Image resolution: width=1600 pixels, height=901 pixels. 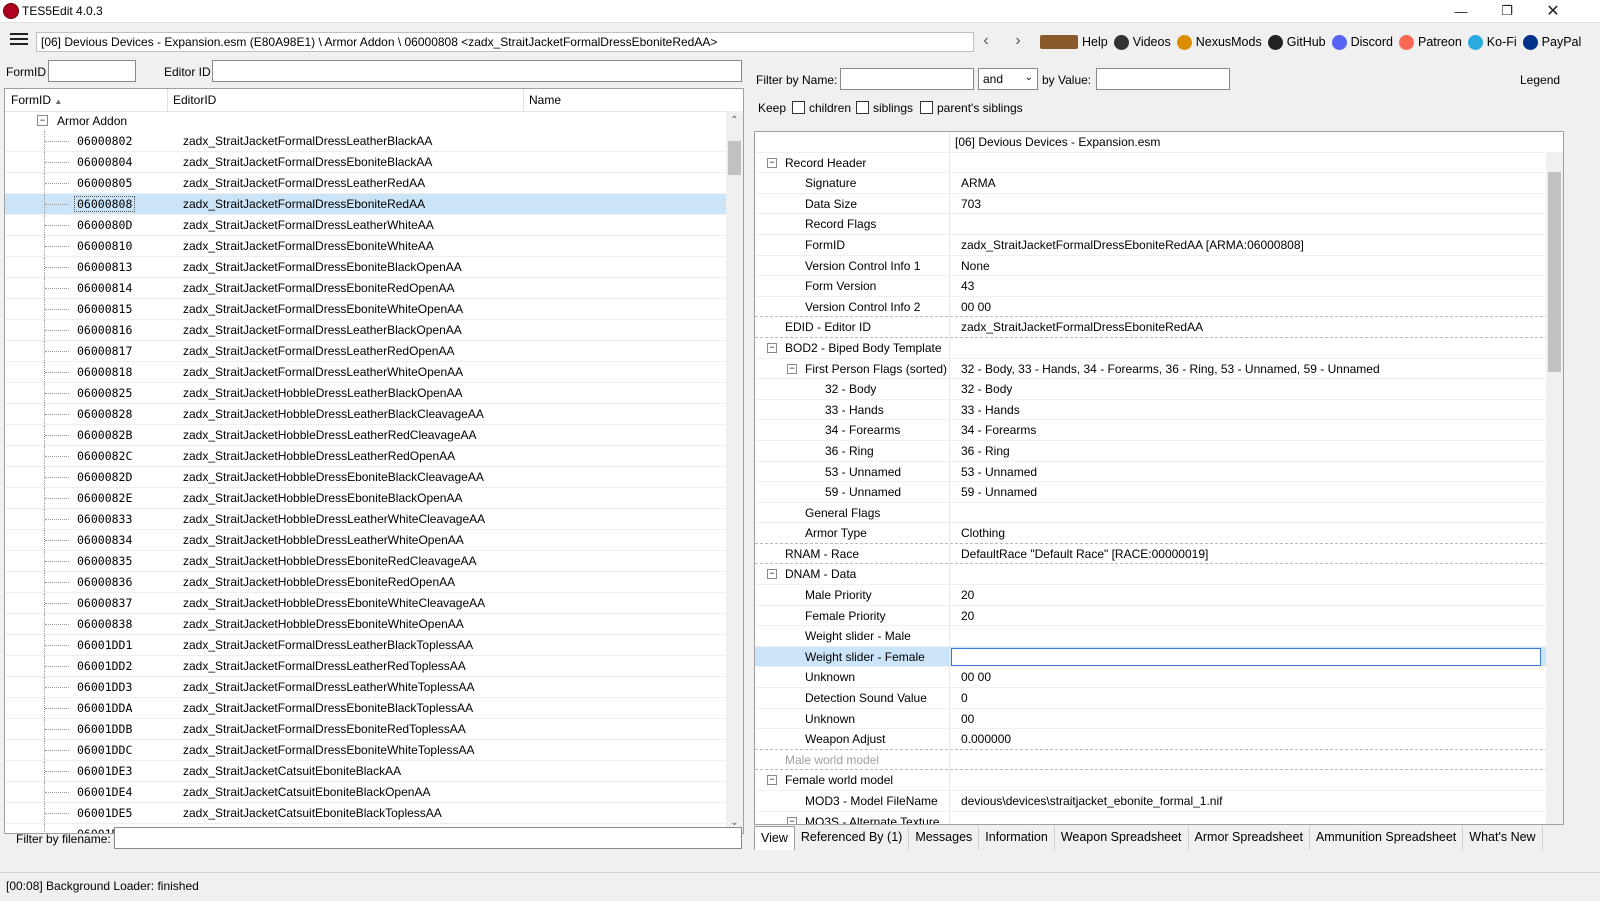 What do you see at coordinates (1159, 410) in the screenshot?
I see `record-field-row: 33 - Hands 33 - Hands` at bounding box center [1159, 410].